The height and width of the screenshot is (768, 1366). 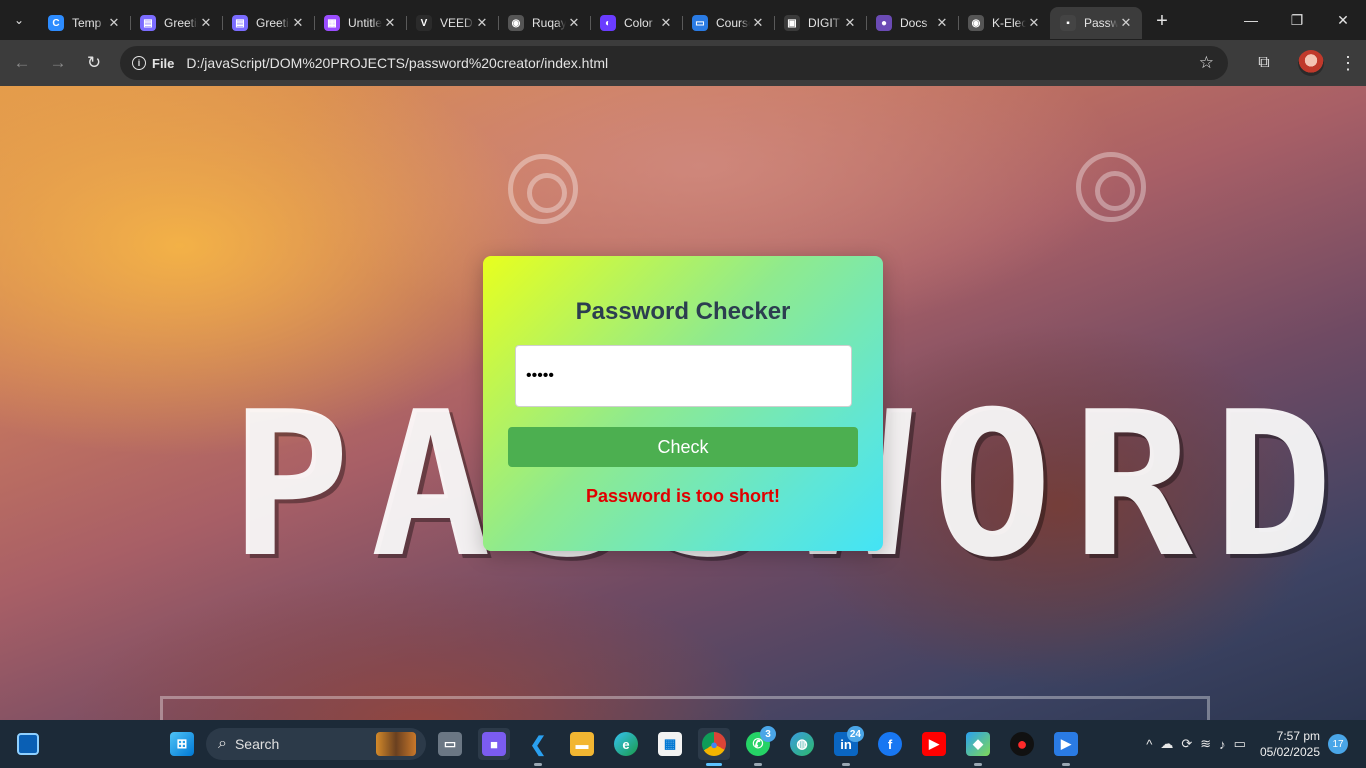 What do you see at coordinates (240, 23) in the screenshot?
I see `document-icon: ▤` at bounding box center [240, 23].